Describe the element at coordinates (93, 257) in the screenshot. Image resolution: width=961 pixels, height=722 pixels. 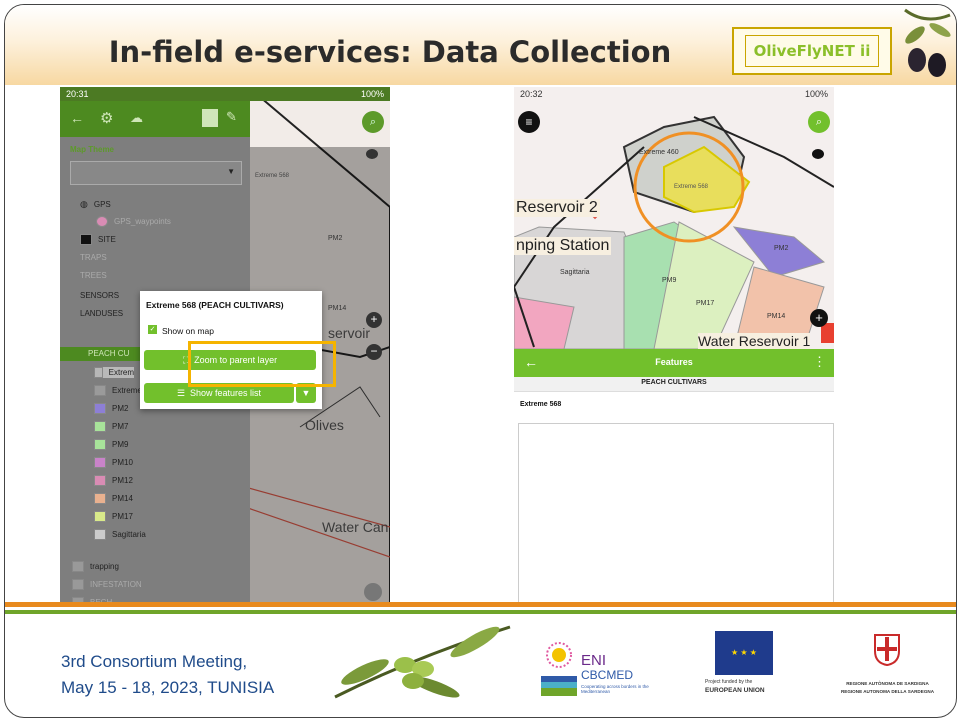
I see `layer-traps: TRAPS` at that location.